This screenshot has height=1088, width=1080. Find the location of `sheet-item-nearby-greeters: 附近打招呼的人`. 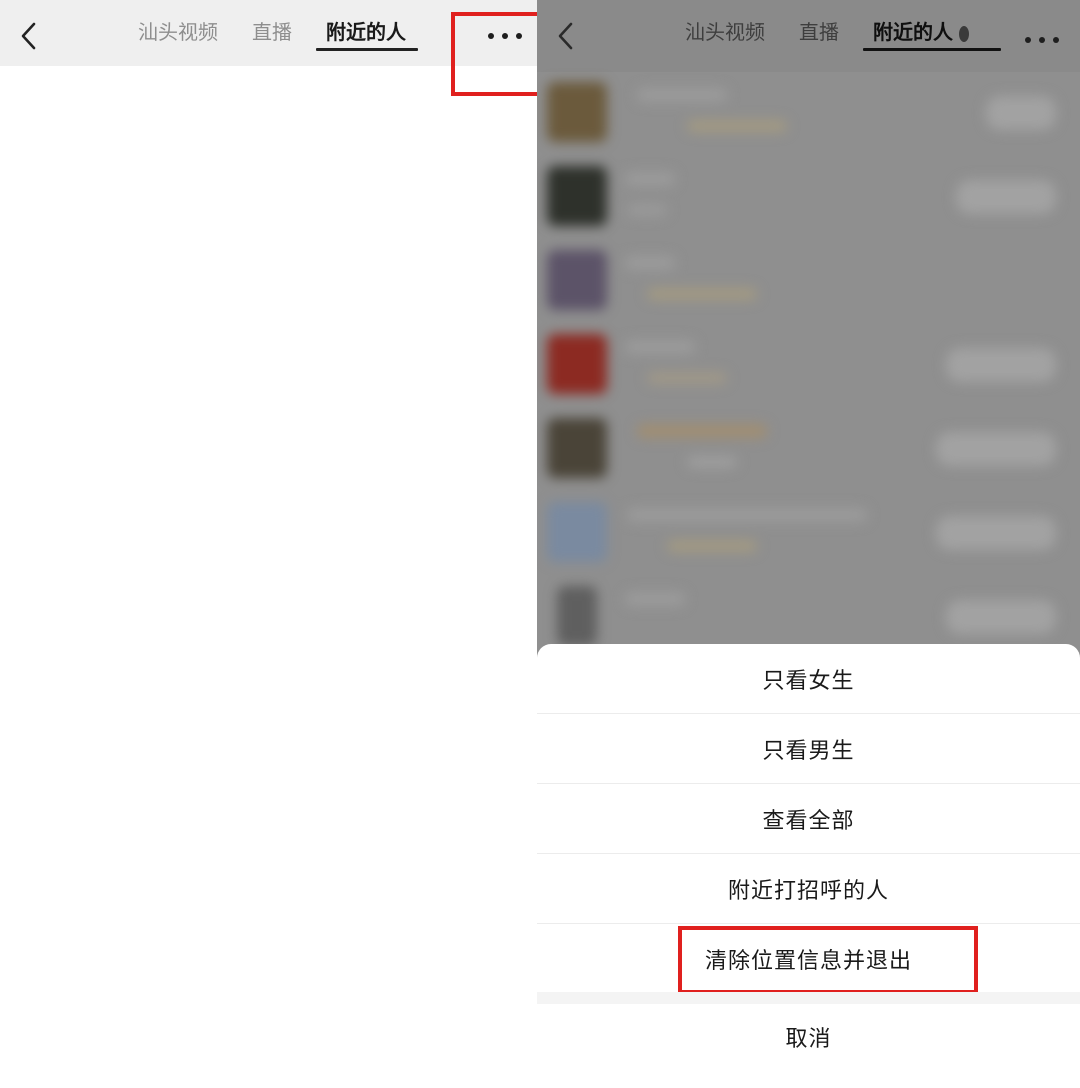

sheet-item-nearby-greeters: 附近打招呼的人 is located at coordinates (808, 889).